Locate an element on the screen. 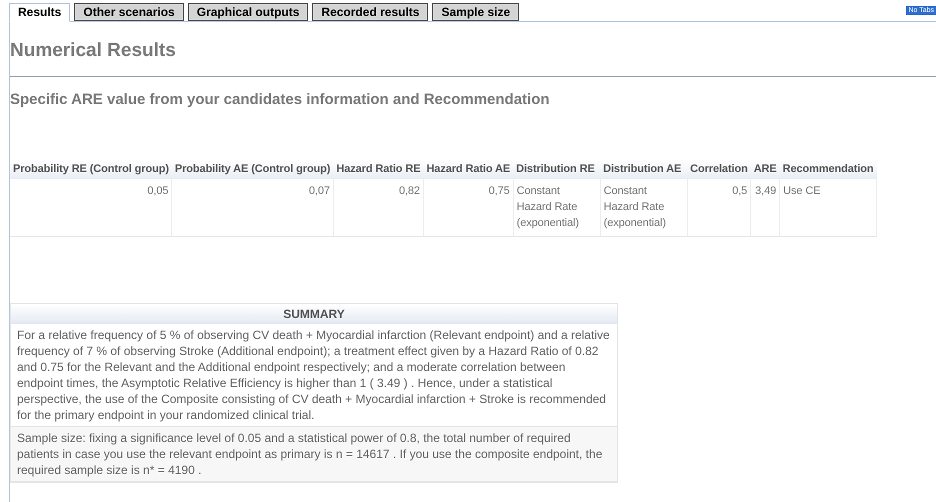 Image resolution: width=936 pixels, height=502 pixels. column-header: Probability RE (Control group) is located at coordinates (91, 169).